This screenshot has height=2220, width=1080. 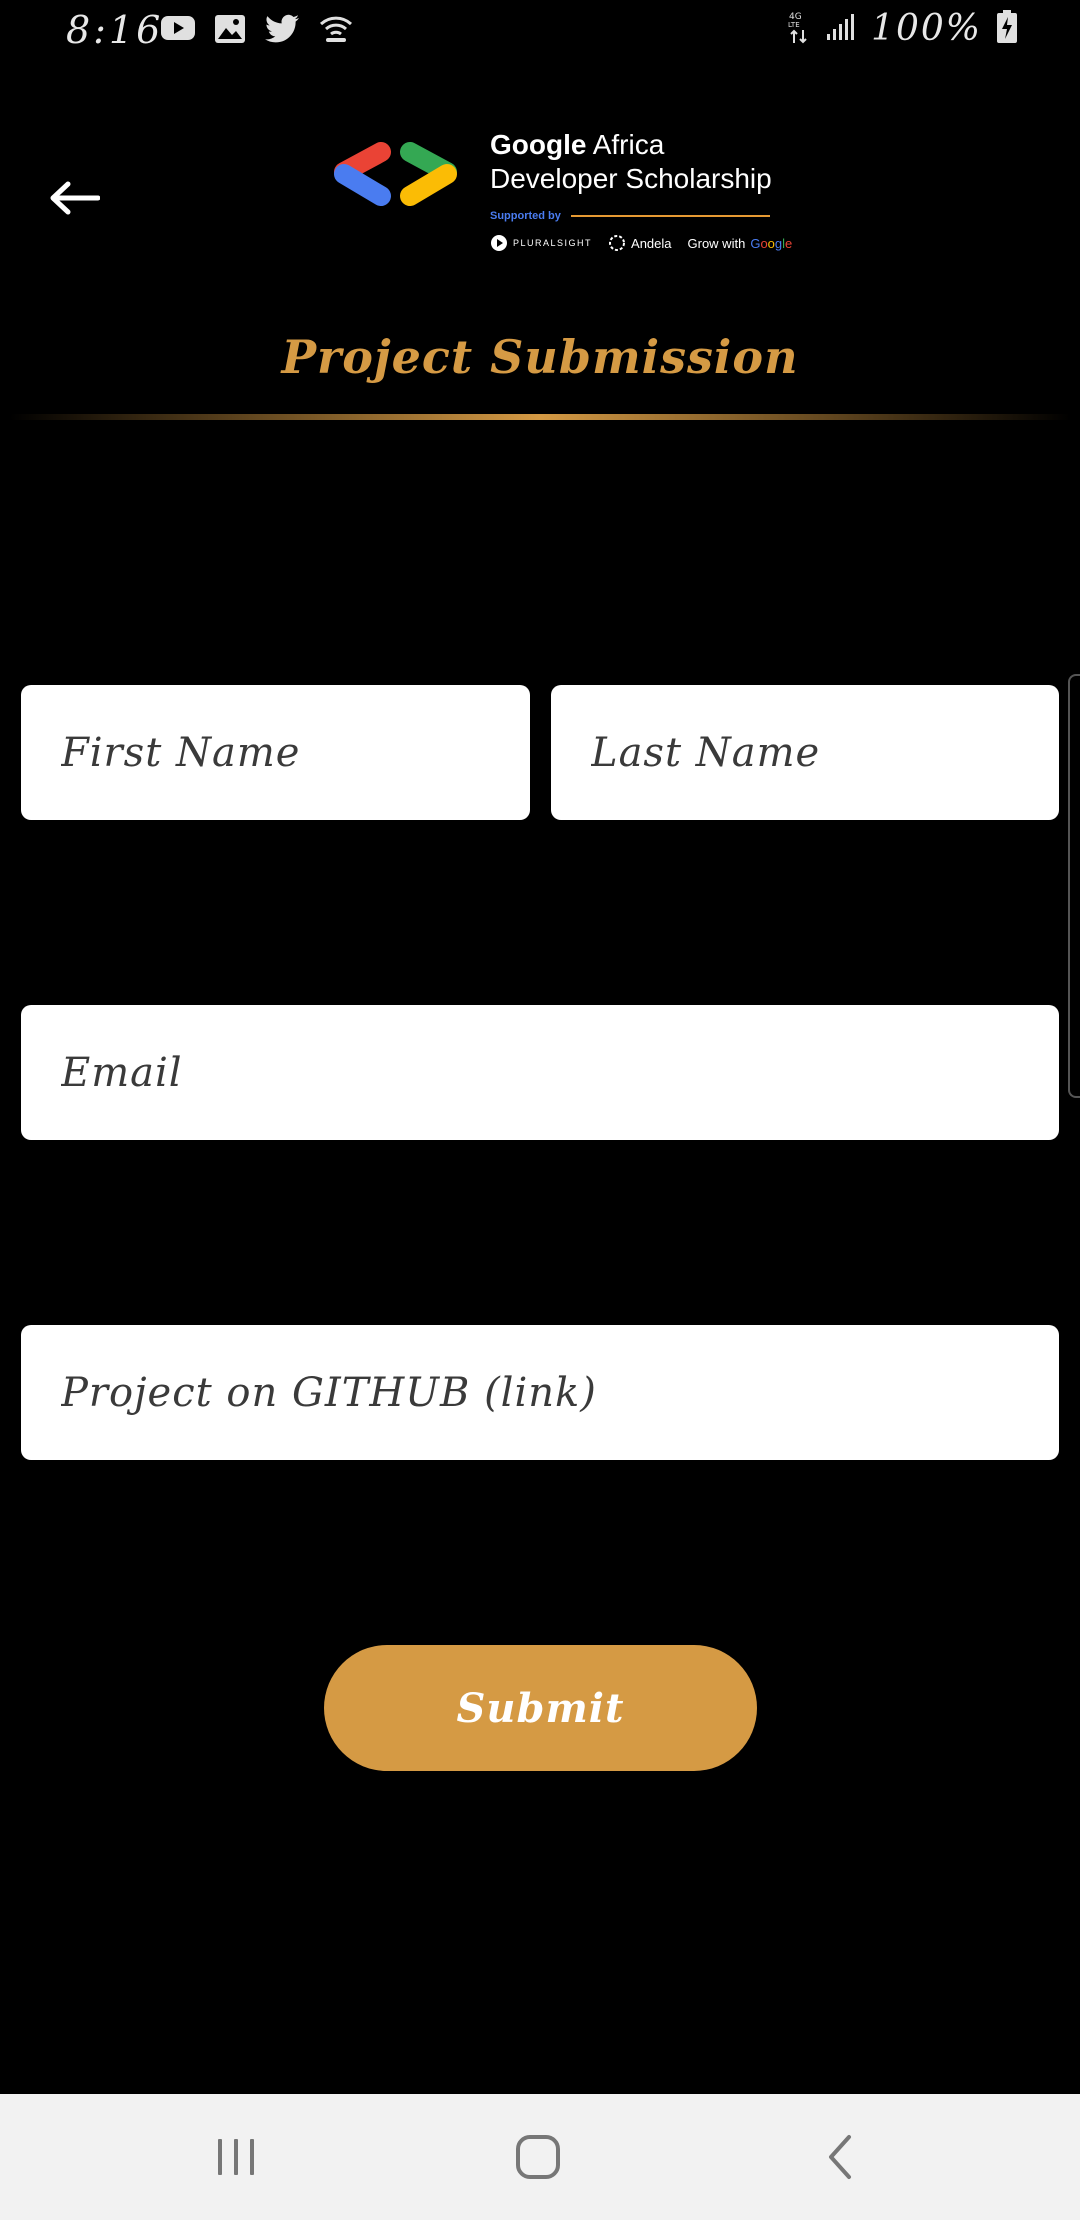 I want to click on logo-supported-row: Supported by, so click(x=630, y=216).